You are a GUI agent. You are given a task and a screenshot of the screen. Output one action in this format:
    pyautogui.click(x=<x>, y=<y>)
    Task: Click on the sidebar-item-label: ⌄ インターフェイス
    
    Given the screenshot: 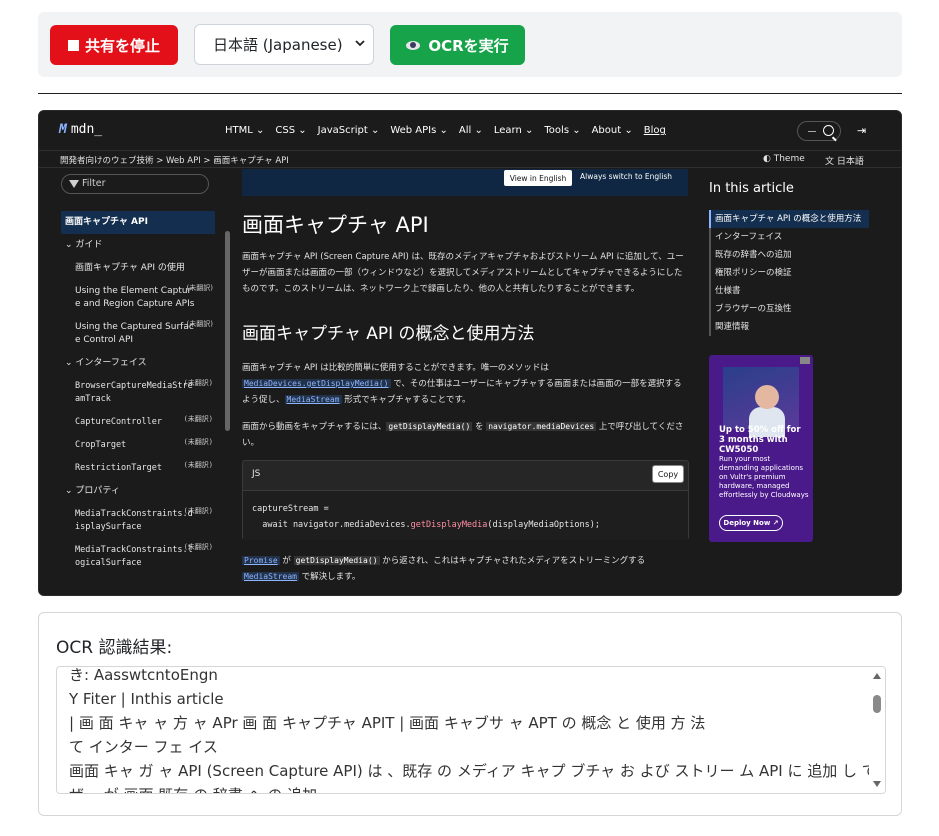 What is the action you would take?
    pyautogui.click(x=106, y=363)
    